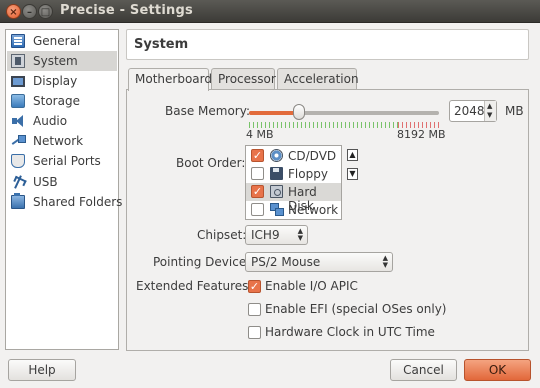 The width and height of the screenshot is (540, 388). Describe the element at coordinates (260, 134) in the screenshot. I see `memory-min-label: 4 MB` at that location.